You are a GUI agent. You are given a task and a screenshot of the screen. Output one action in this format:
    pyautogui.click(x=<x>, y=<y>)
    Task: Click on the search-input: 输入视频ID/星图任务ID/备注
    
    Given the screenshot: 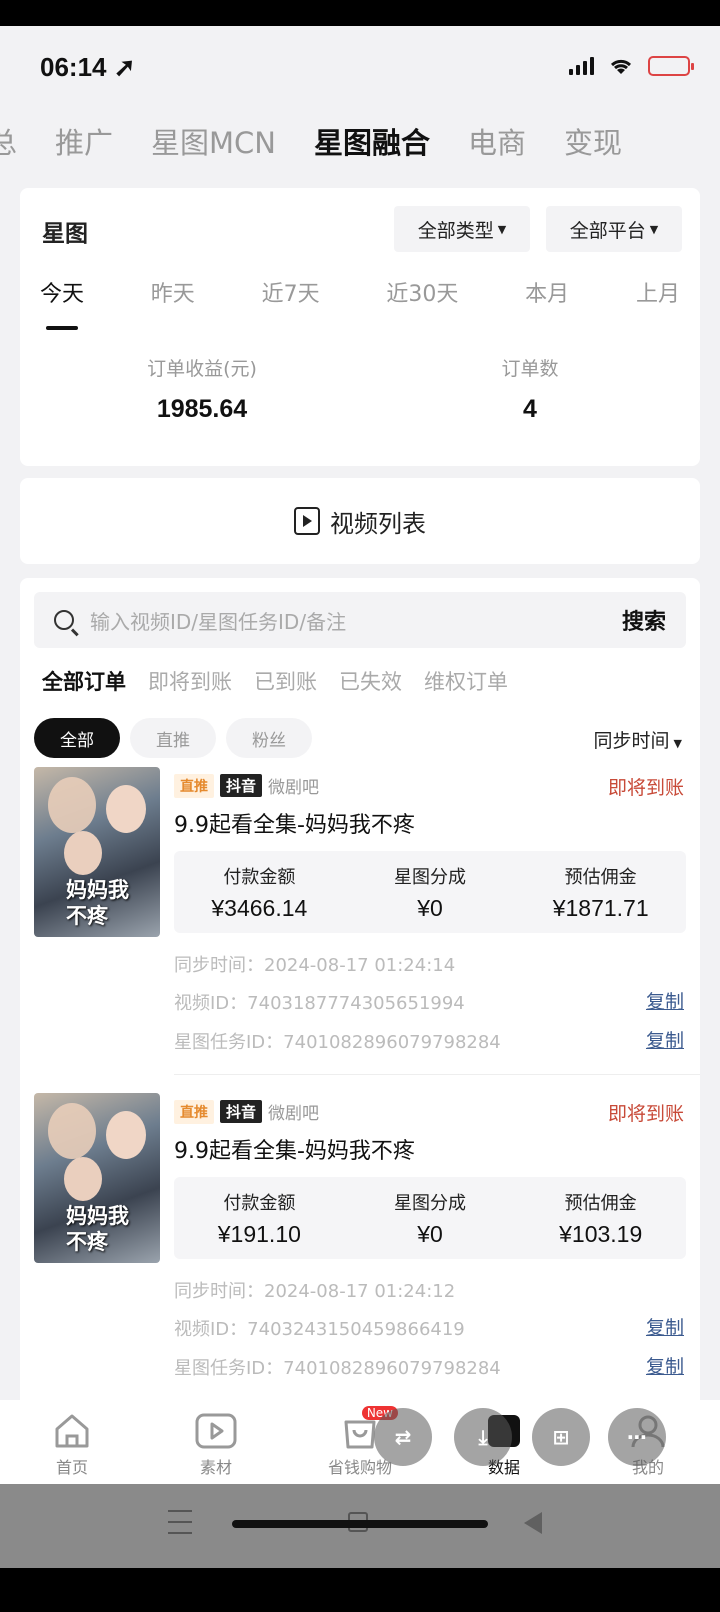 What is the action you would take?
    pyautogui.click(x=356, y=620)
    